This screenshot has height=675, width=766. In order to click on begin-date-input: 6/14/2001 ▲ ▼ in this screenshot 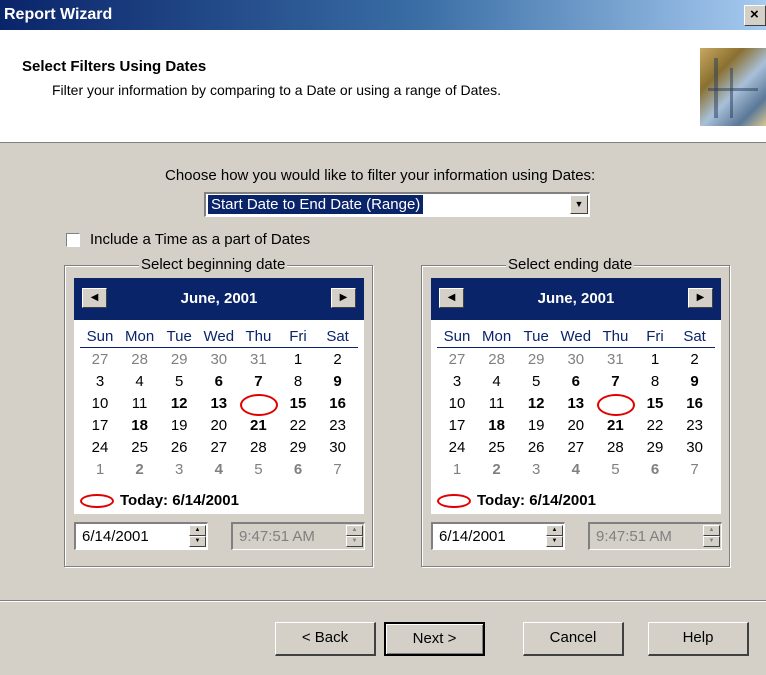, I will do `click(141, 536)`.